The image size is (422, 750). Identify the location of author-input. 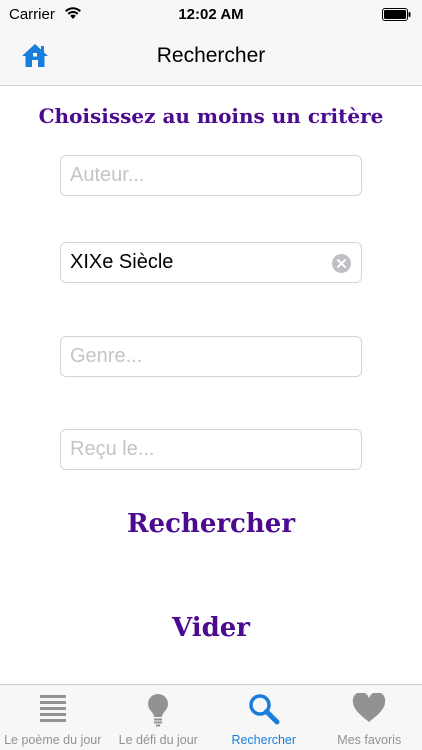
(200, 175).